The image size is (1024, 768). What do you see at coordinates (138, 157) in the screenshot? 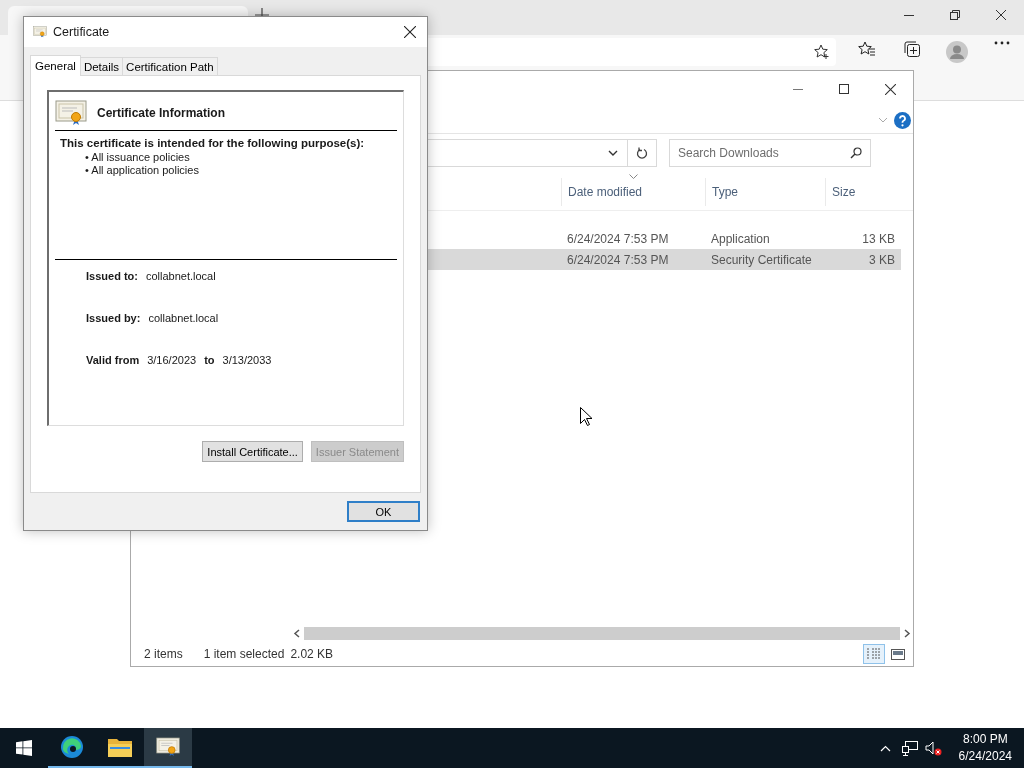
I see `purpose-item: • All issuance policies` at bounding box center [138, 157].